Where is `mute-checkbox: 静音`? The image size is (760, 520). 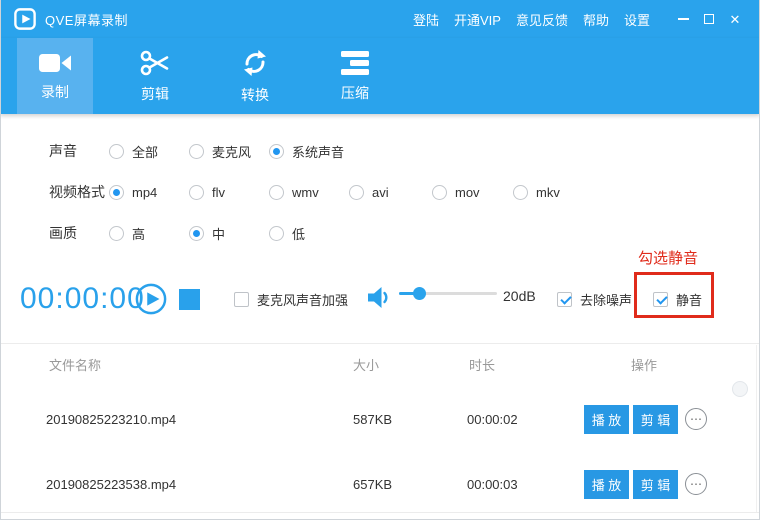
mute-checkbox: 静音 is located at coordinates (677, 299).